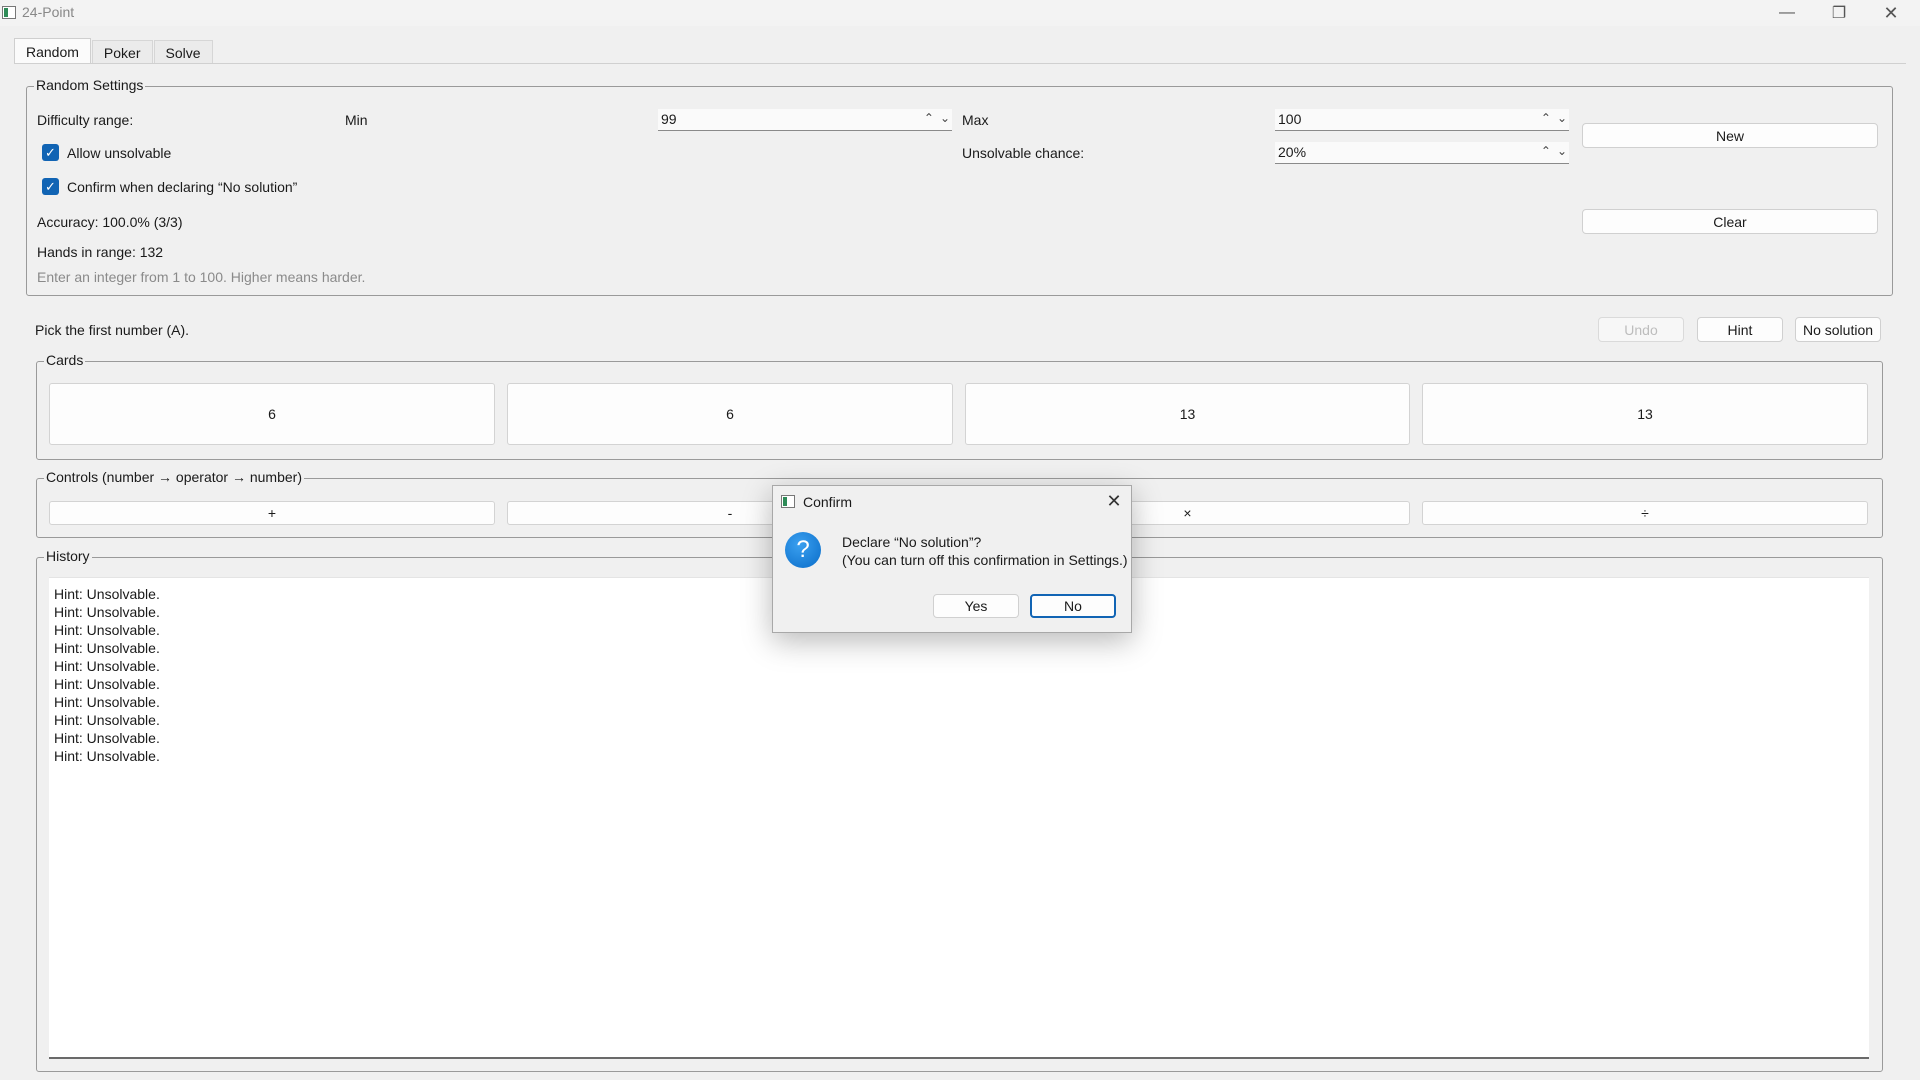 The height and width of the screenshot is (1080, 1920). I want to click on minimize-button: —, so click(1787, 13).